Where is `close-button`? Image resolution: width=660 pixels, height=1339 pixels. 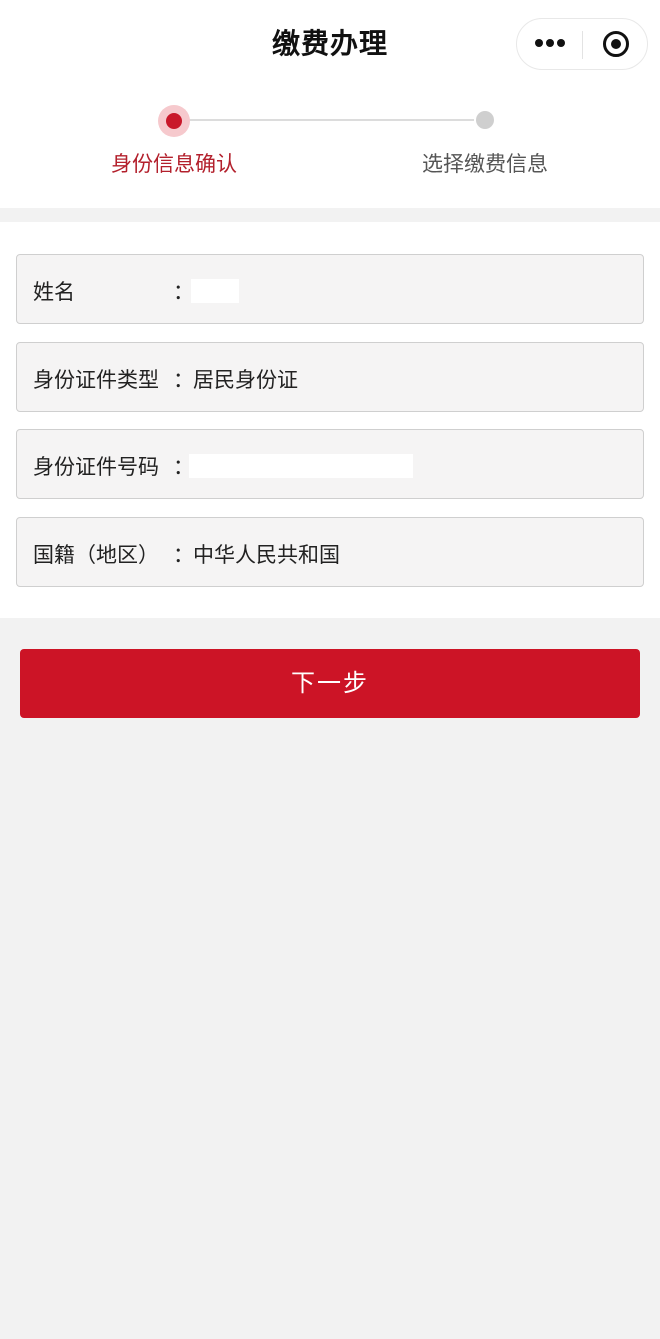
close-button is located at coordinates (615, 44).